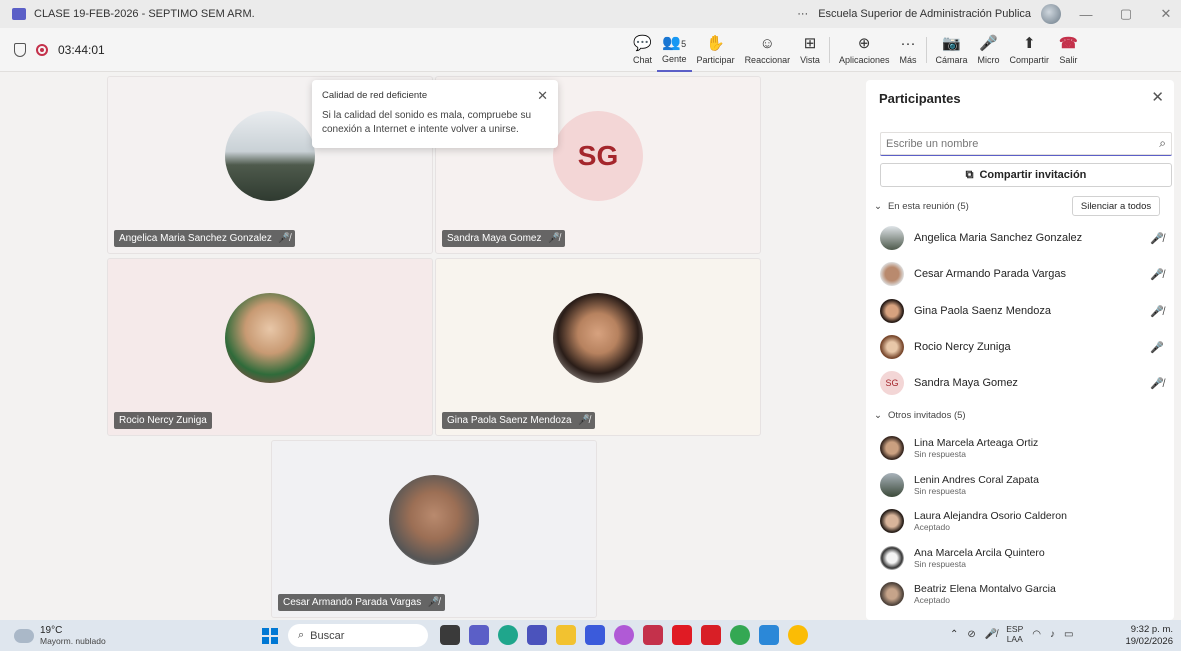 Image resolution: width=1181 pixels, height=651 pixels. Describe the element at coordinates (59, 49) in the screenshot. I see `meeting-status: 03:44:01` at that location.